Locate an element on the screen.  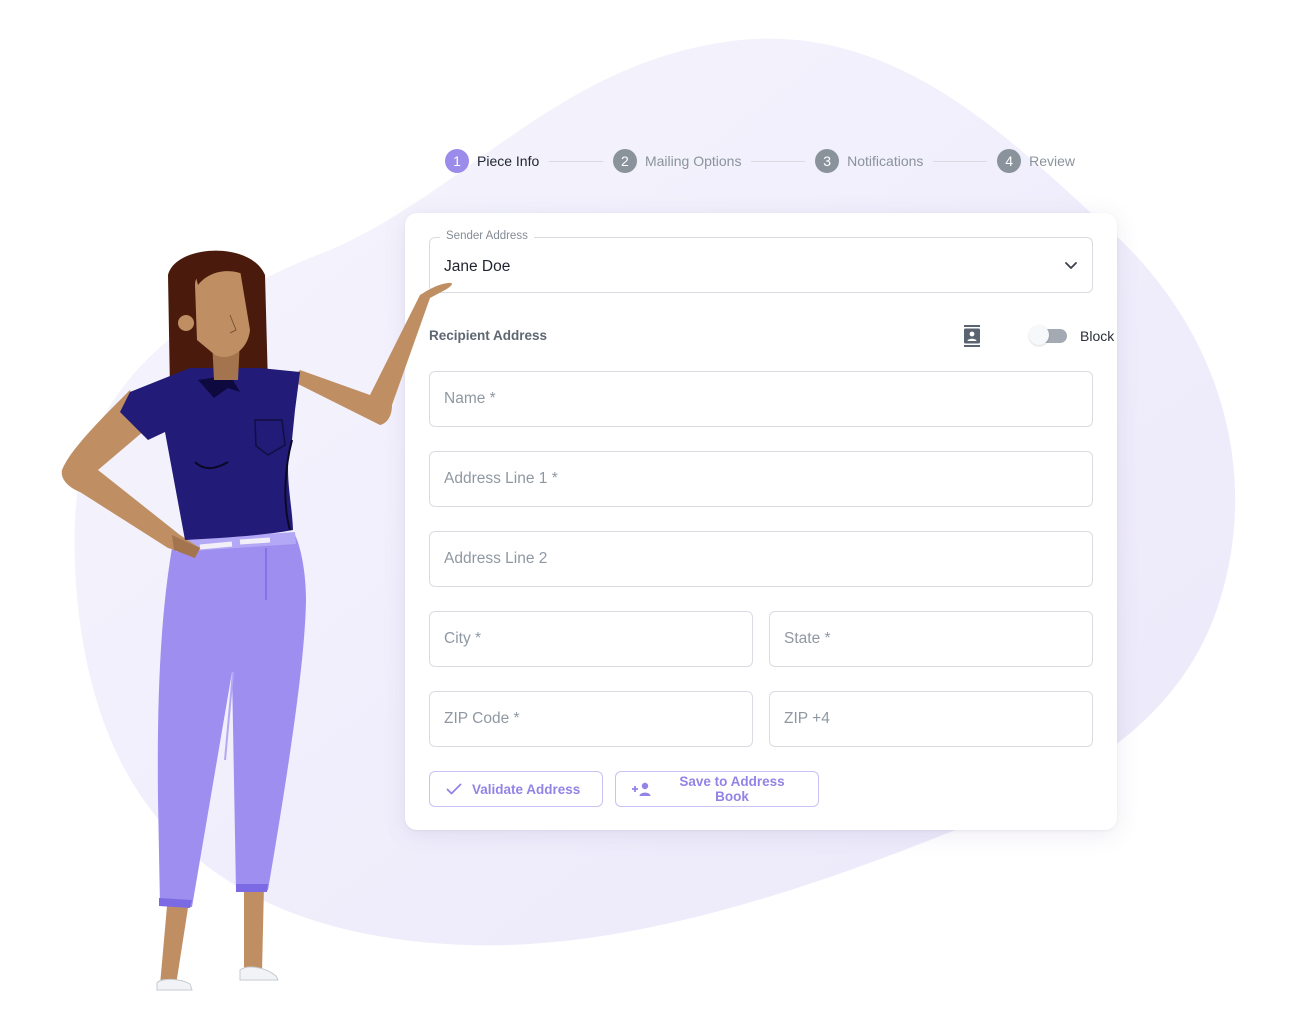
block-toggle is located at coordinates (1049, 335).